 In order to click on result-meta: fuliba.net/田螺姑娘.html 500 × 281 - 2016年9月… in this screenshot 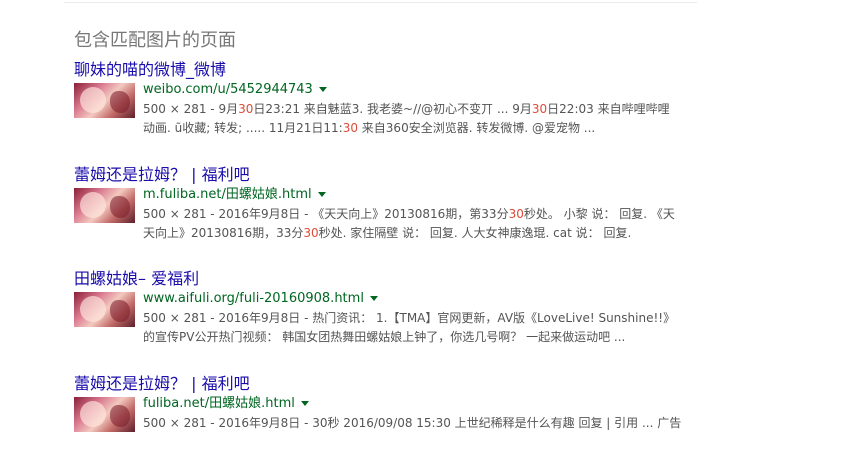, I will do `click(418, 414)`.